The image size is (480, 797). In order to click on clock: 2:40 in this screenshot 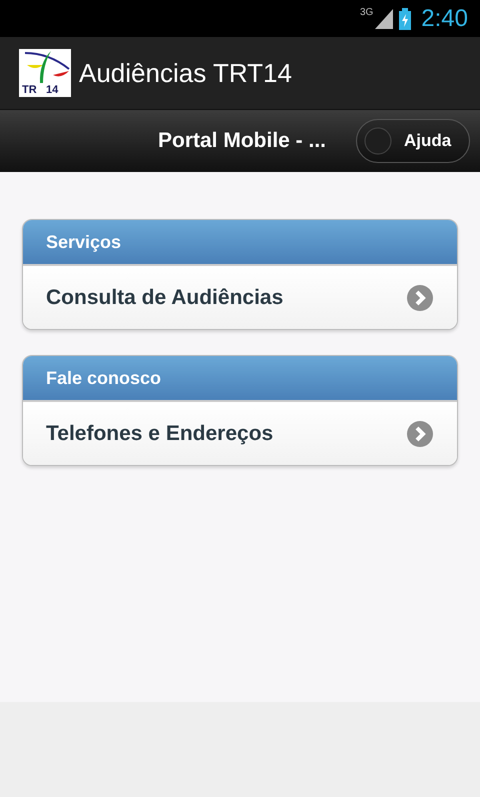, I will do `click(444, 19)`.